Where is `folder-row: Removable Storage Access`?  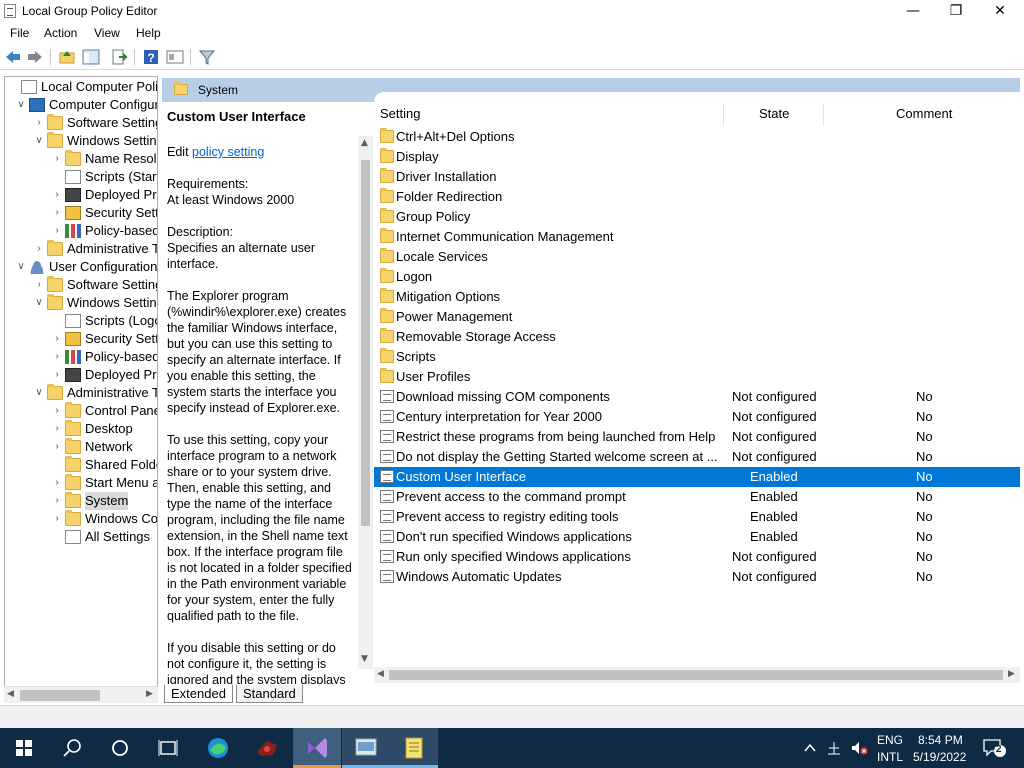
folder-row: Removable Storage Access is located at coordinates (697, 337).